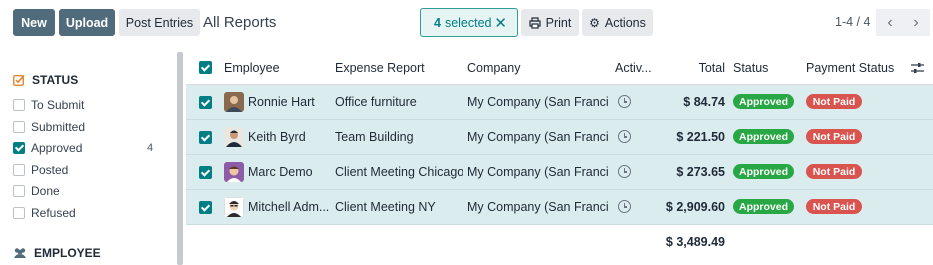 The height and width of the screenshot is (265, 933). What do you see at coordinates (58, 127) in the screenshot?
I see `filter-label: Submitted` at bounding box center [58, 127].